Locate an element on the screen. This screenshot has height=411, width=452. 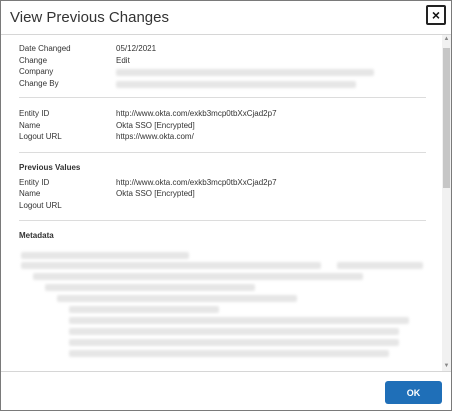
change-by-value-redacted is located at coordinates (236, 84).